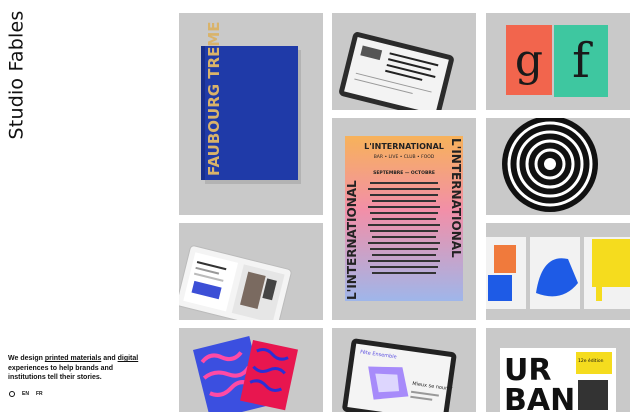 The width and height of the screenshot is (640, 412). I want to click on urban-side-text: 12e édition, so click(591, 360).